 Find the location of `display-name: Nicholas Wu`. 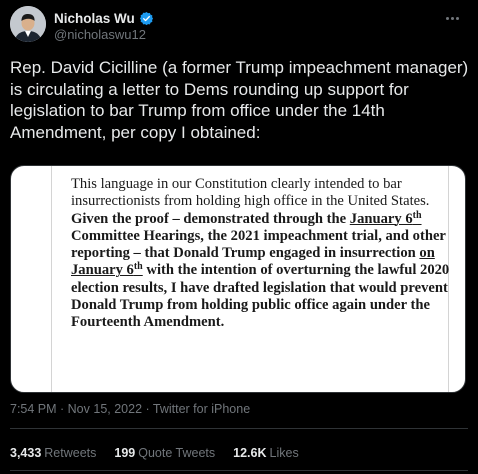

display-name: Nicholas Wu is located at coordinates (94, 18).